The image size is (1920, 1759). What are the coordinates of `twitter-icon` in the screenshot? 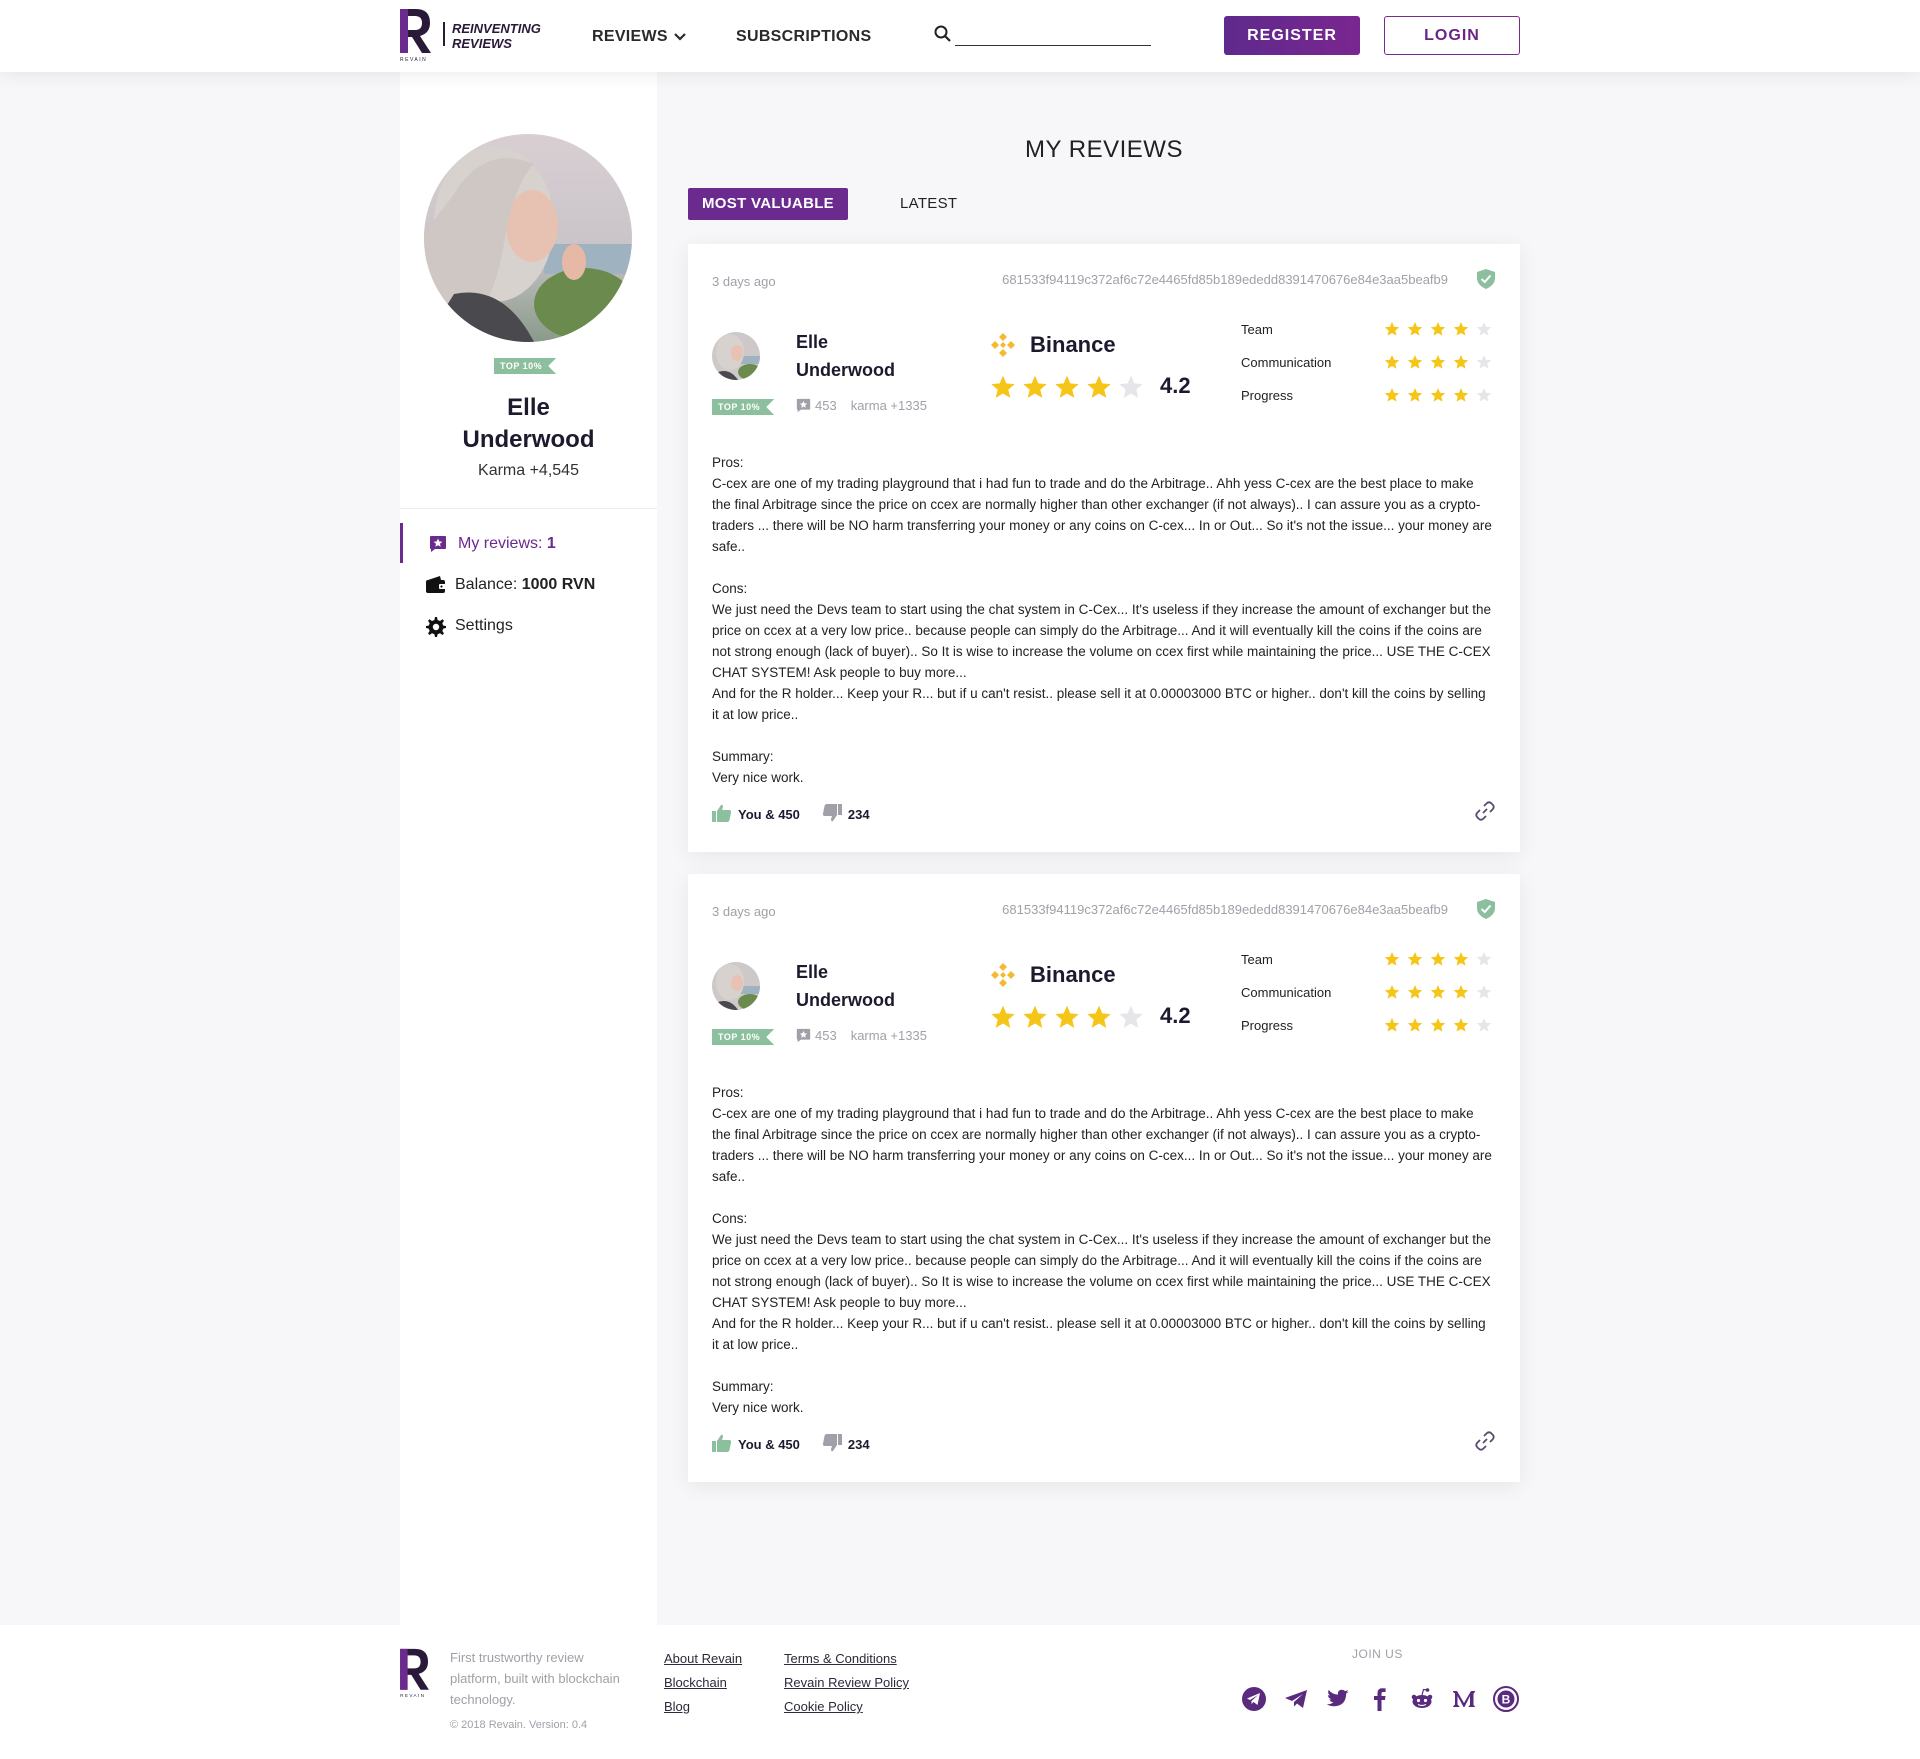 It's located at (1338, 1699).